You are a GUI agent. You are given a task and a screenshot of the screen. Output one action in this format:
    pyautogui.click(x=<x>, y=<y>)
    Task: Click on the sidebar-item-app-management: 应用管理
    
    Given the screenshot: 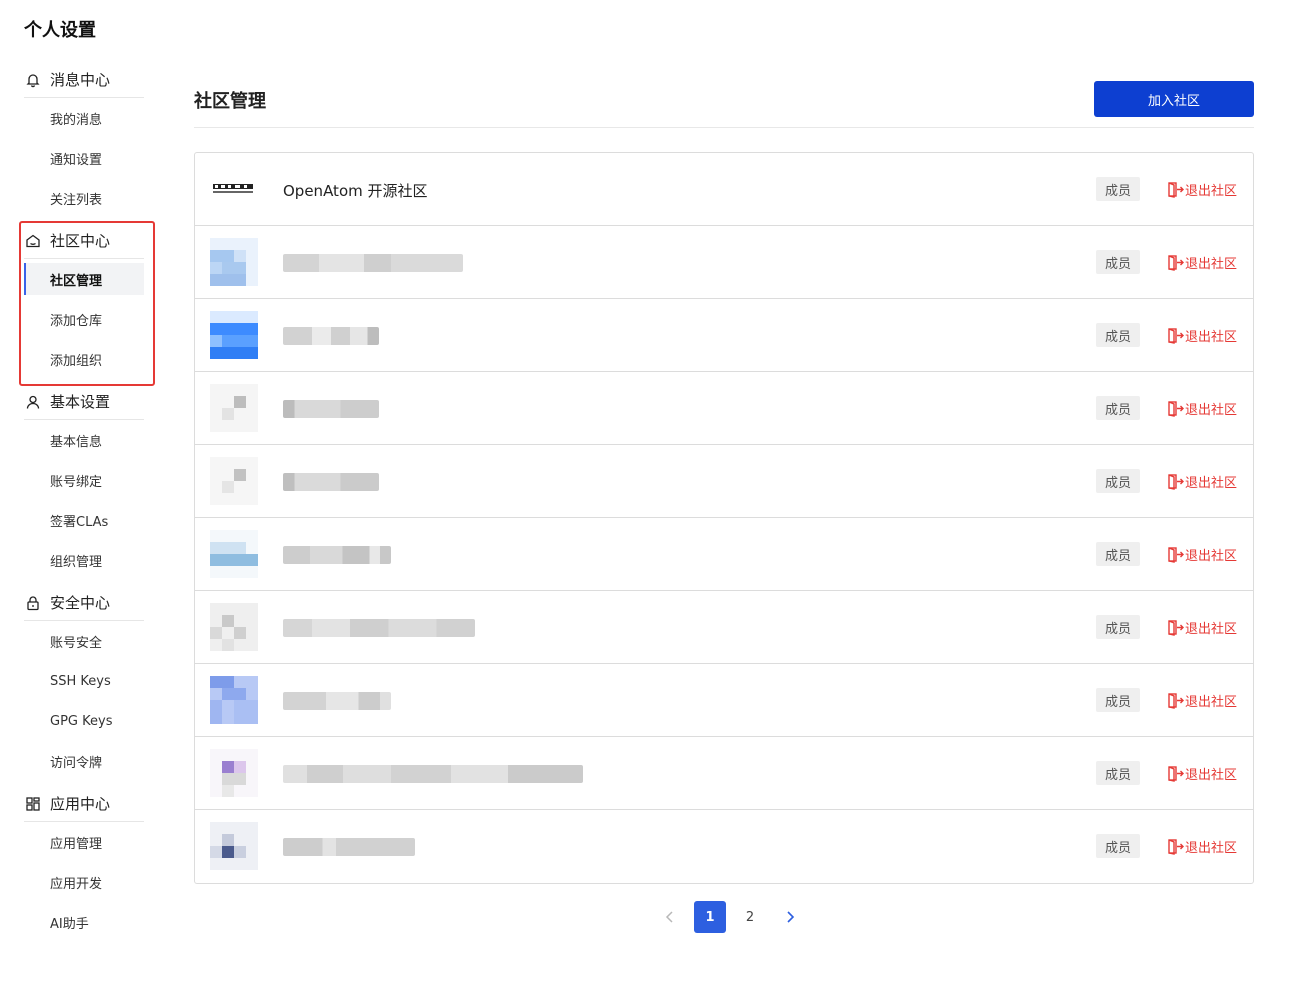 What is the action you would take?
    pyautogui.click(x=84, y=842)
    